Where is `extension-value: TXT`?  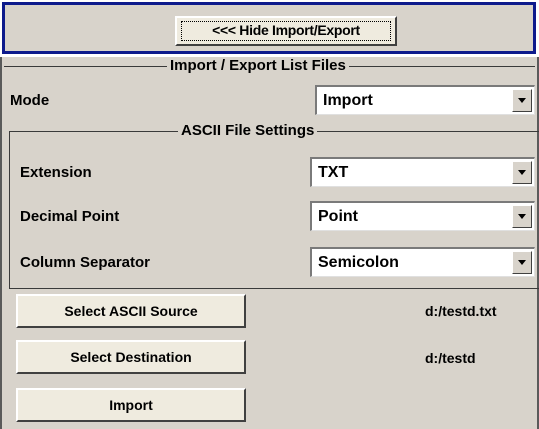 extension-value: TXT is located at coordinates (333, 172).